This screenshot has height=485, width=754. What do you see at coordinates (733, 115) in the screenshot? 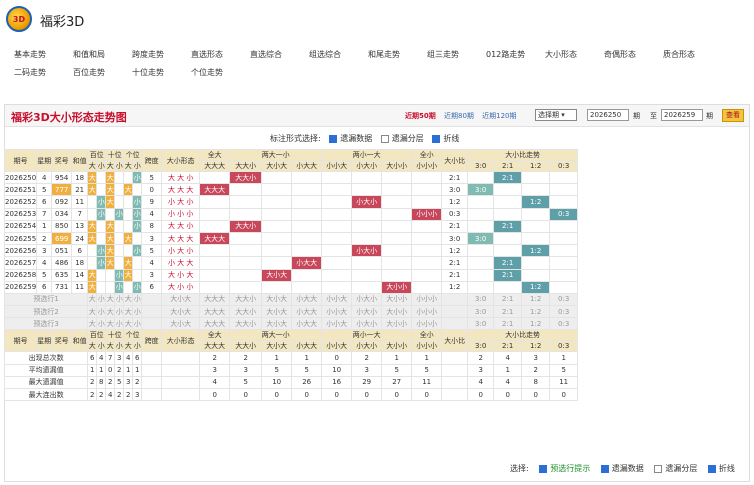
I see `query-button: 查看` at bounding box center [733, 115].